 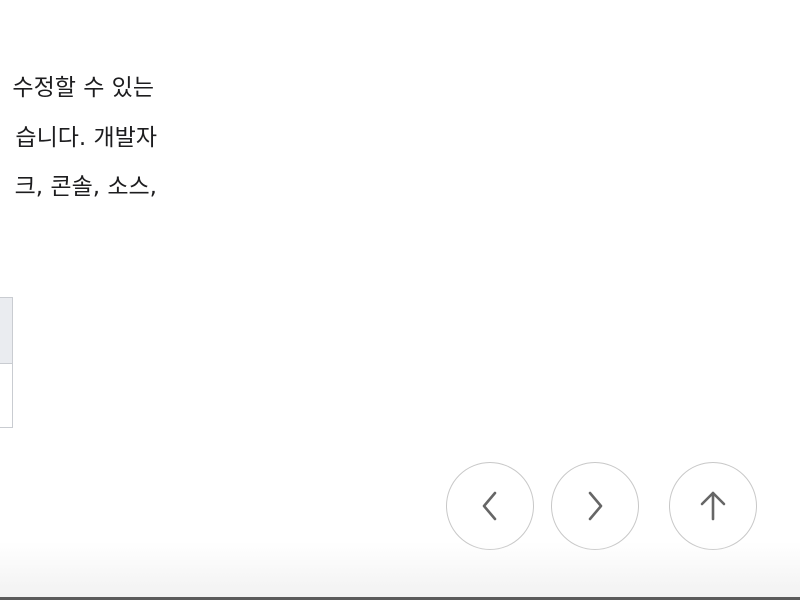 I want to click on bottom-fade, so click(x=400, y=571).